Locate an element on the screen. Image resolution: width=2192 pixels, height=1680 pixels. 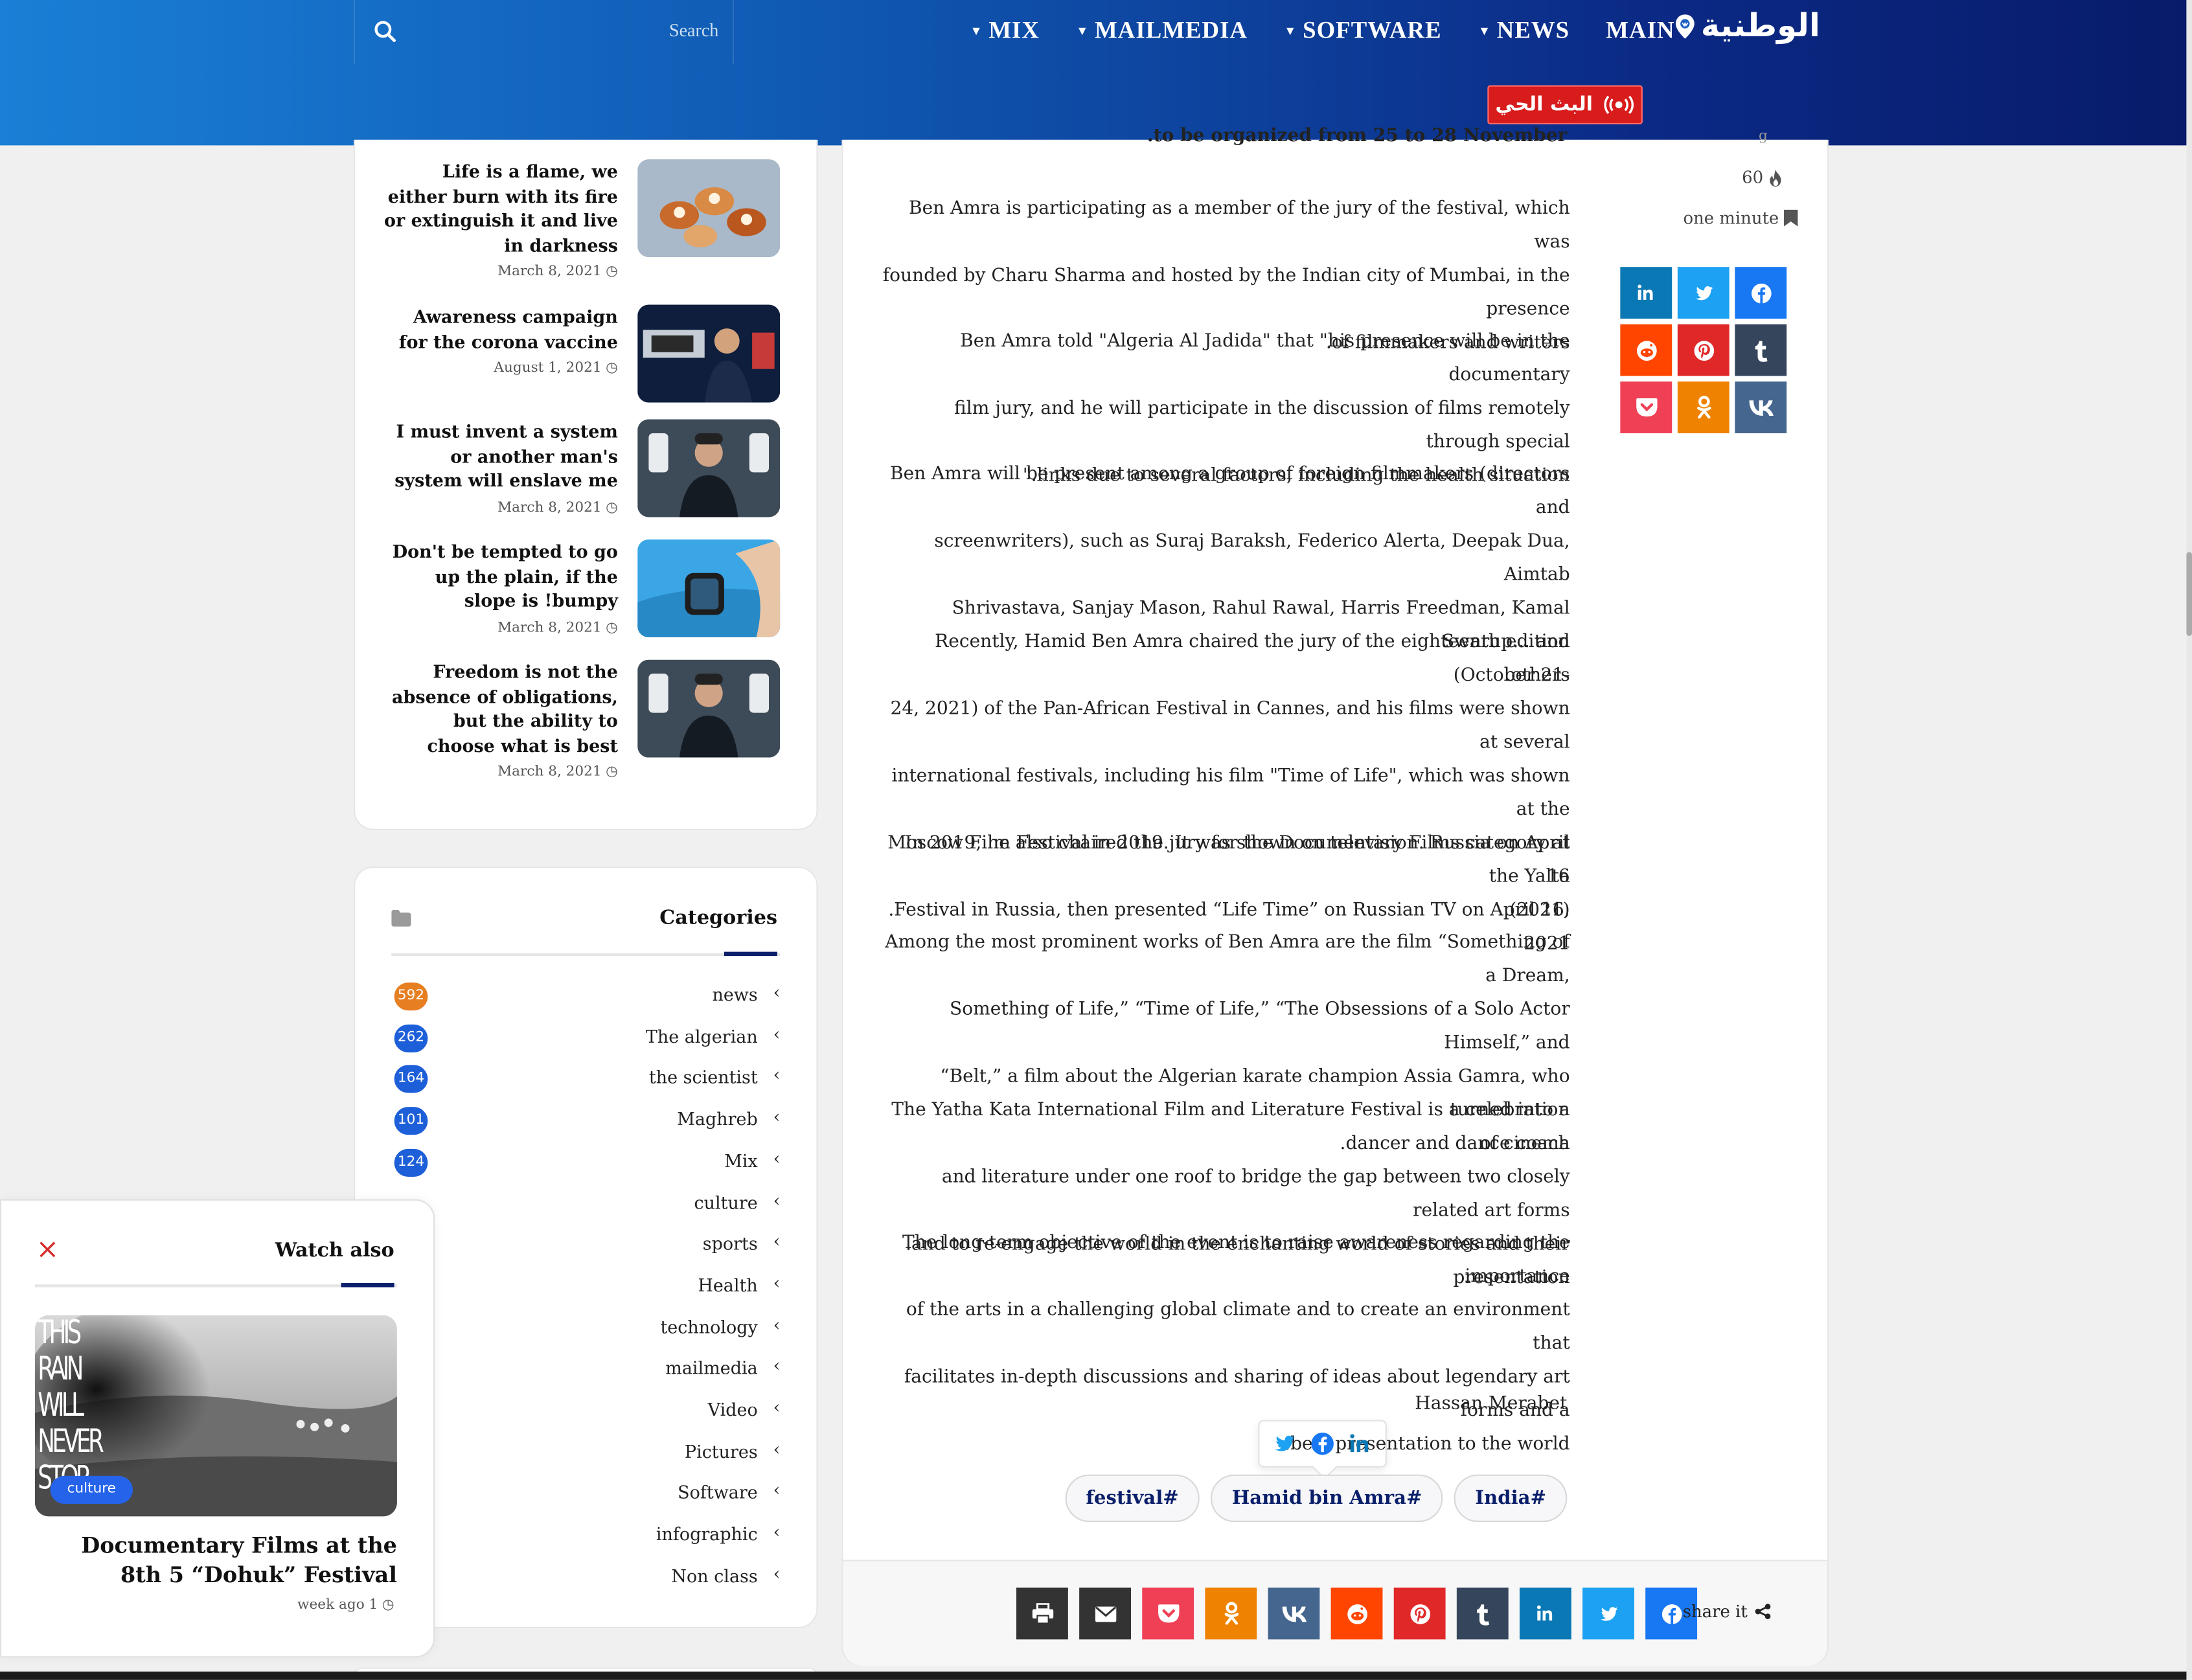
side-share-reddit-button is located at coordinates (1647, 350).